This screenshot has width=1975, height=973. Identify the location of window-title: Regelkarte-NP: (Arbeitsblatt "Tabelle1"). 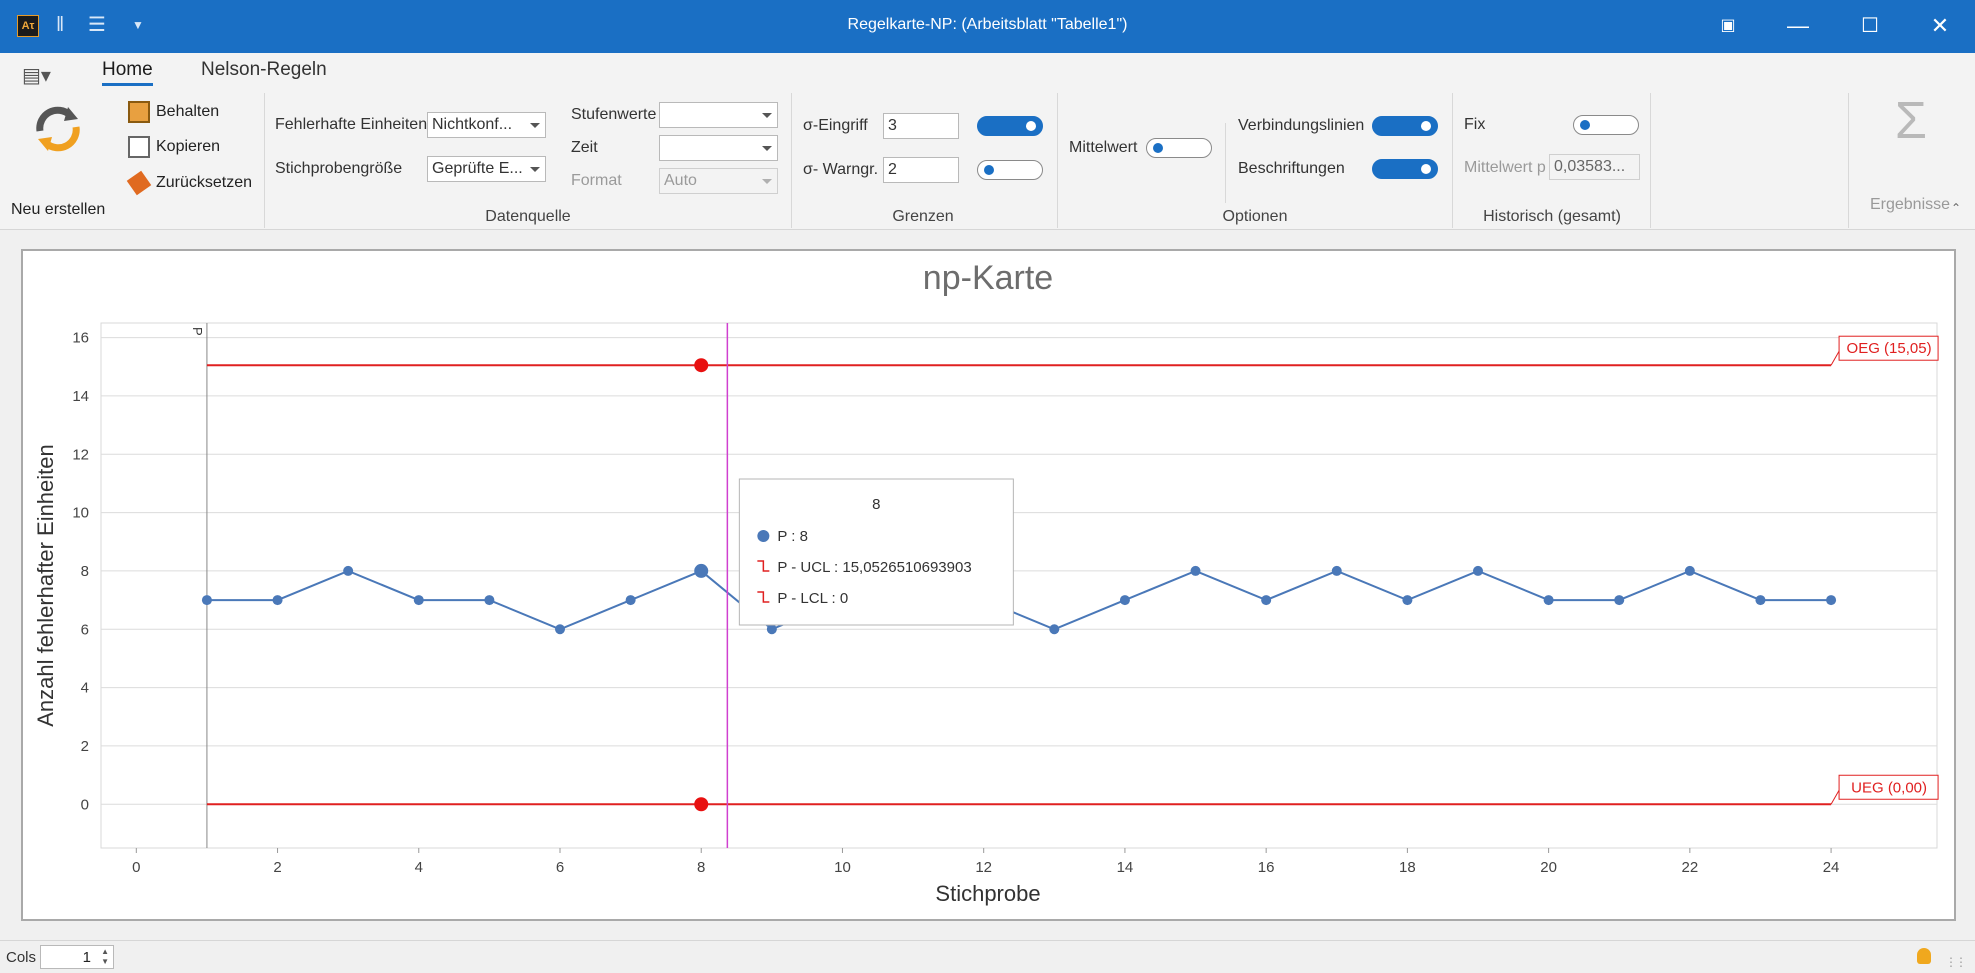
(987, 24).